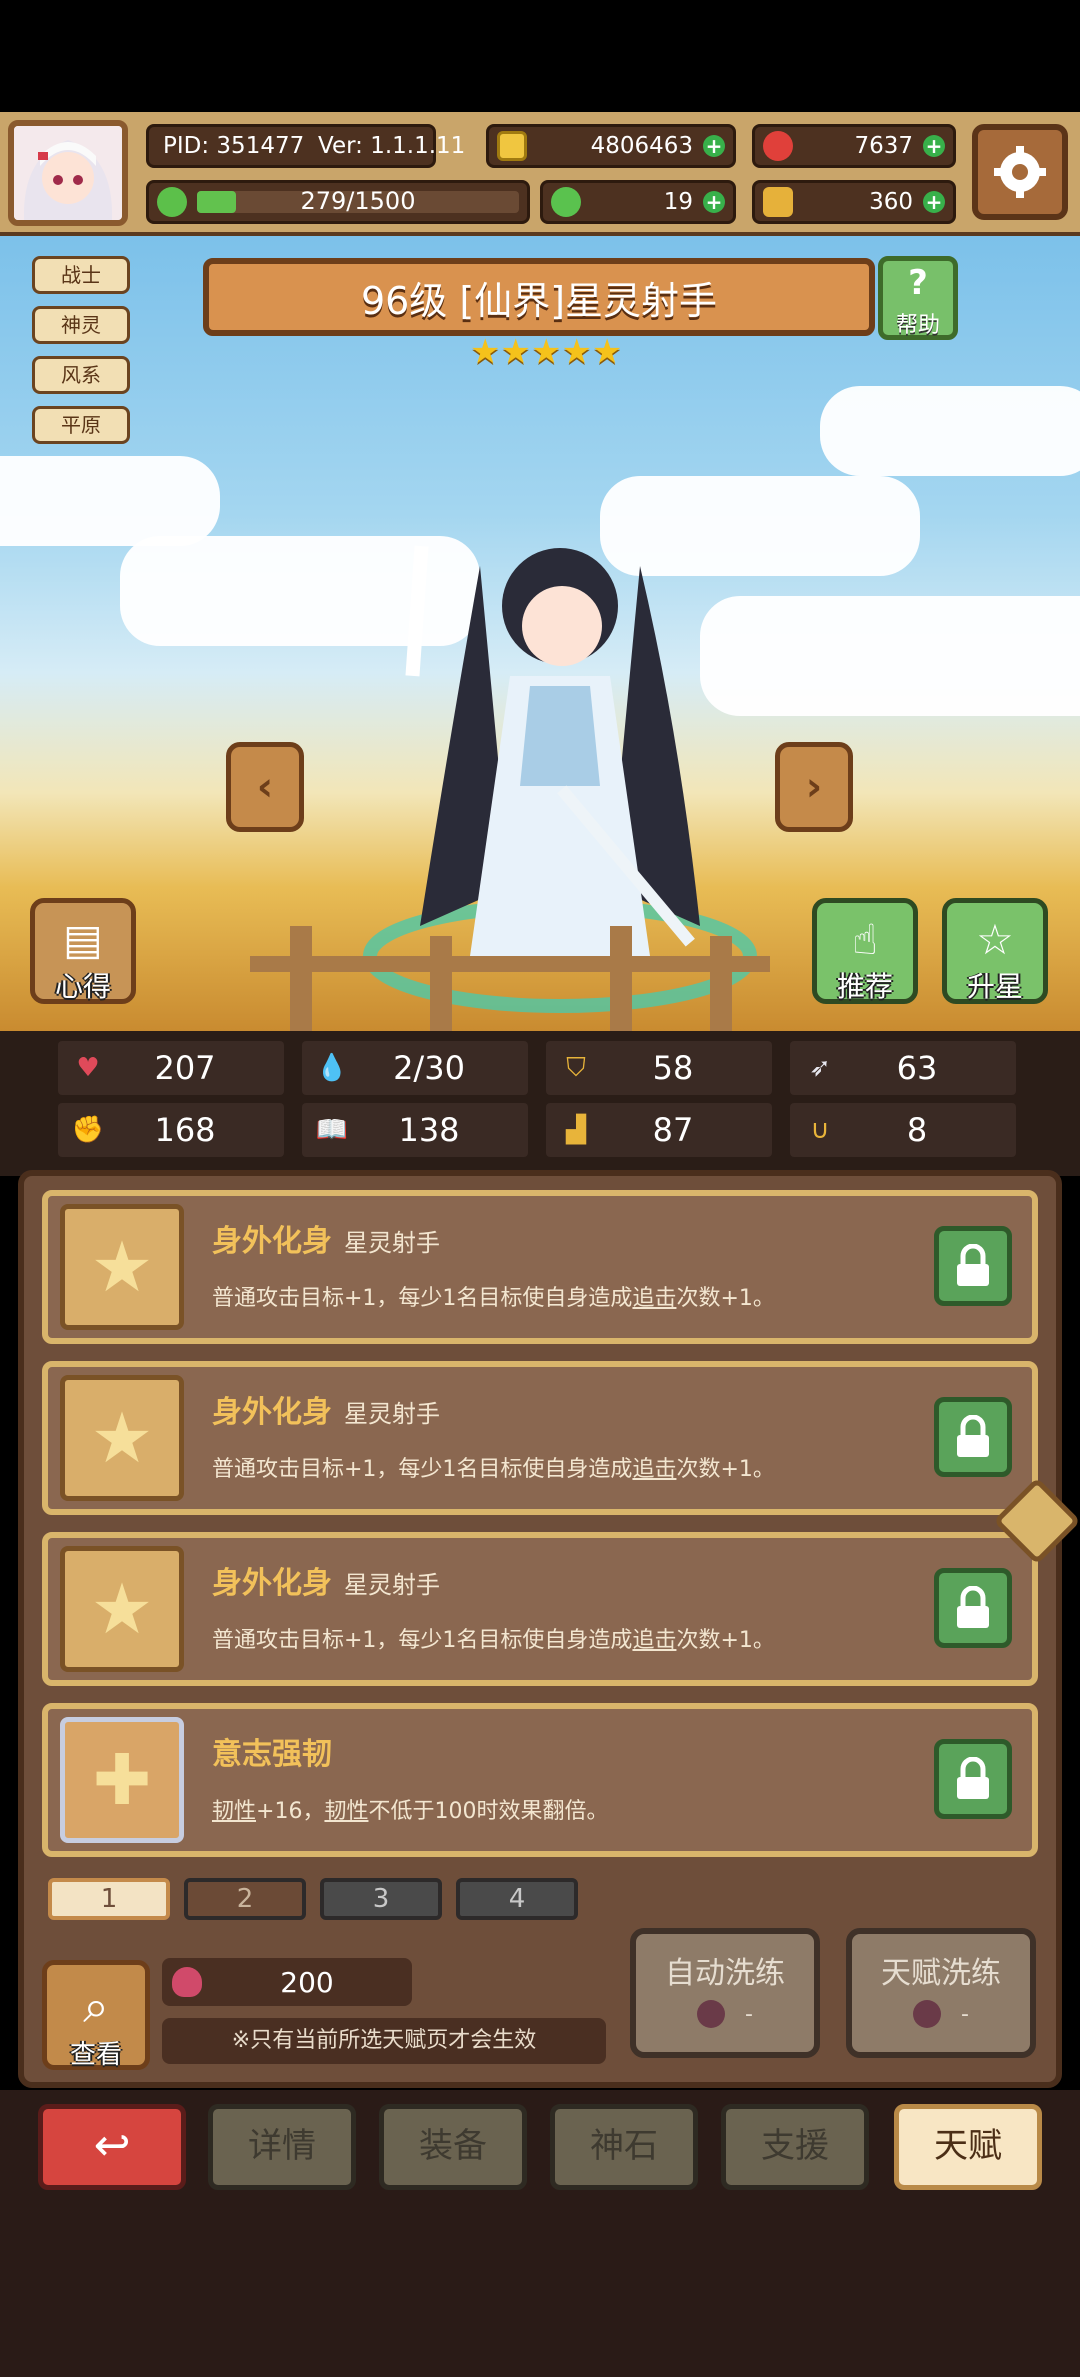 Image resolution: width=1080 pixels, height=2377 pixels. I want to click on clover-counter: 19 +, so click(638, 202).